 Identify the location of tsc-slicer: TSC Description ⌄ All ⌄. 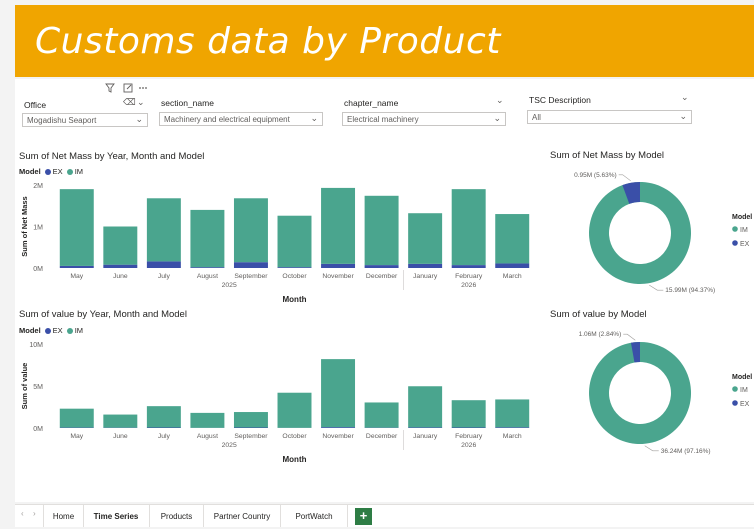
(611, 112).